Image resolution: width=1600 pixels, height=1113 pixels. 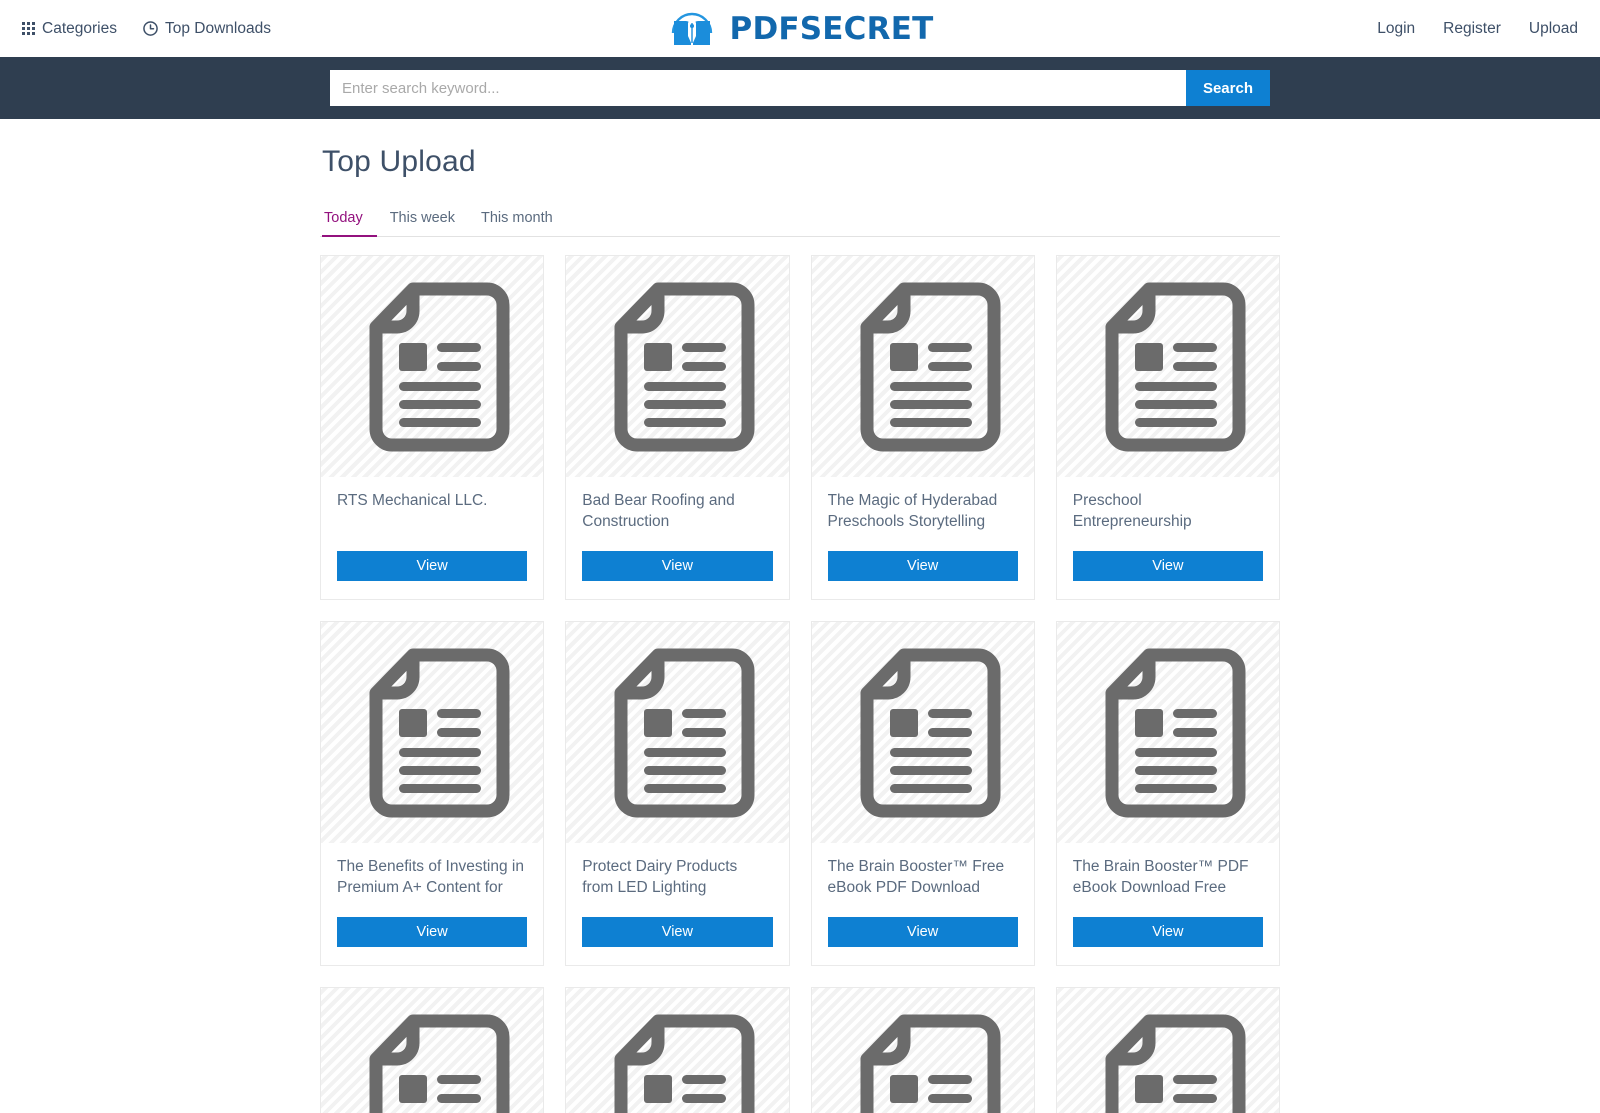 I want to click on document-title: Bad Bear Roofing and Construction, so click(x=677, y=512).